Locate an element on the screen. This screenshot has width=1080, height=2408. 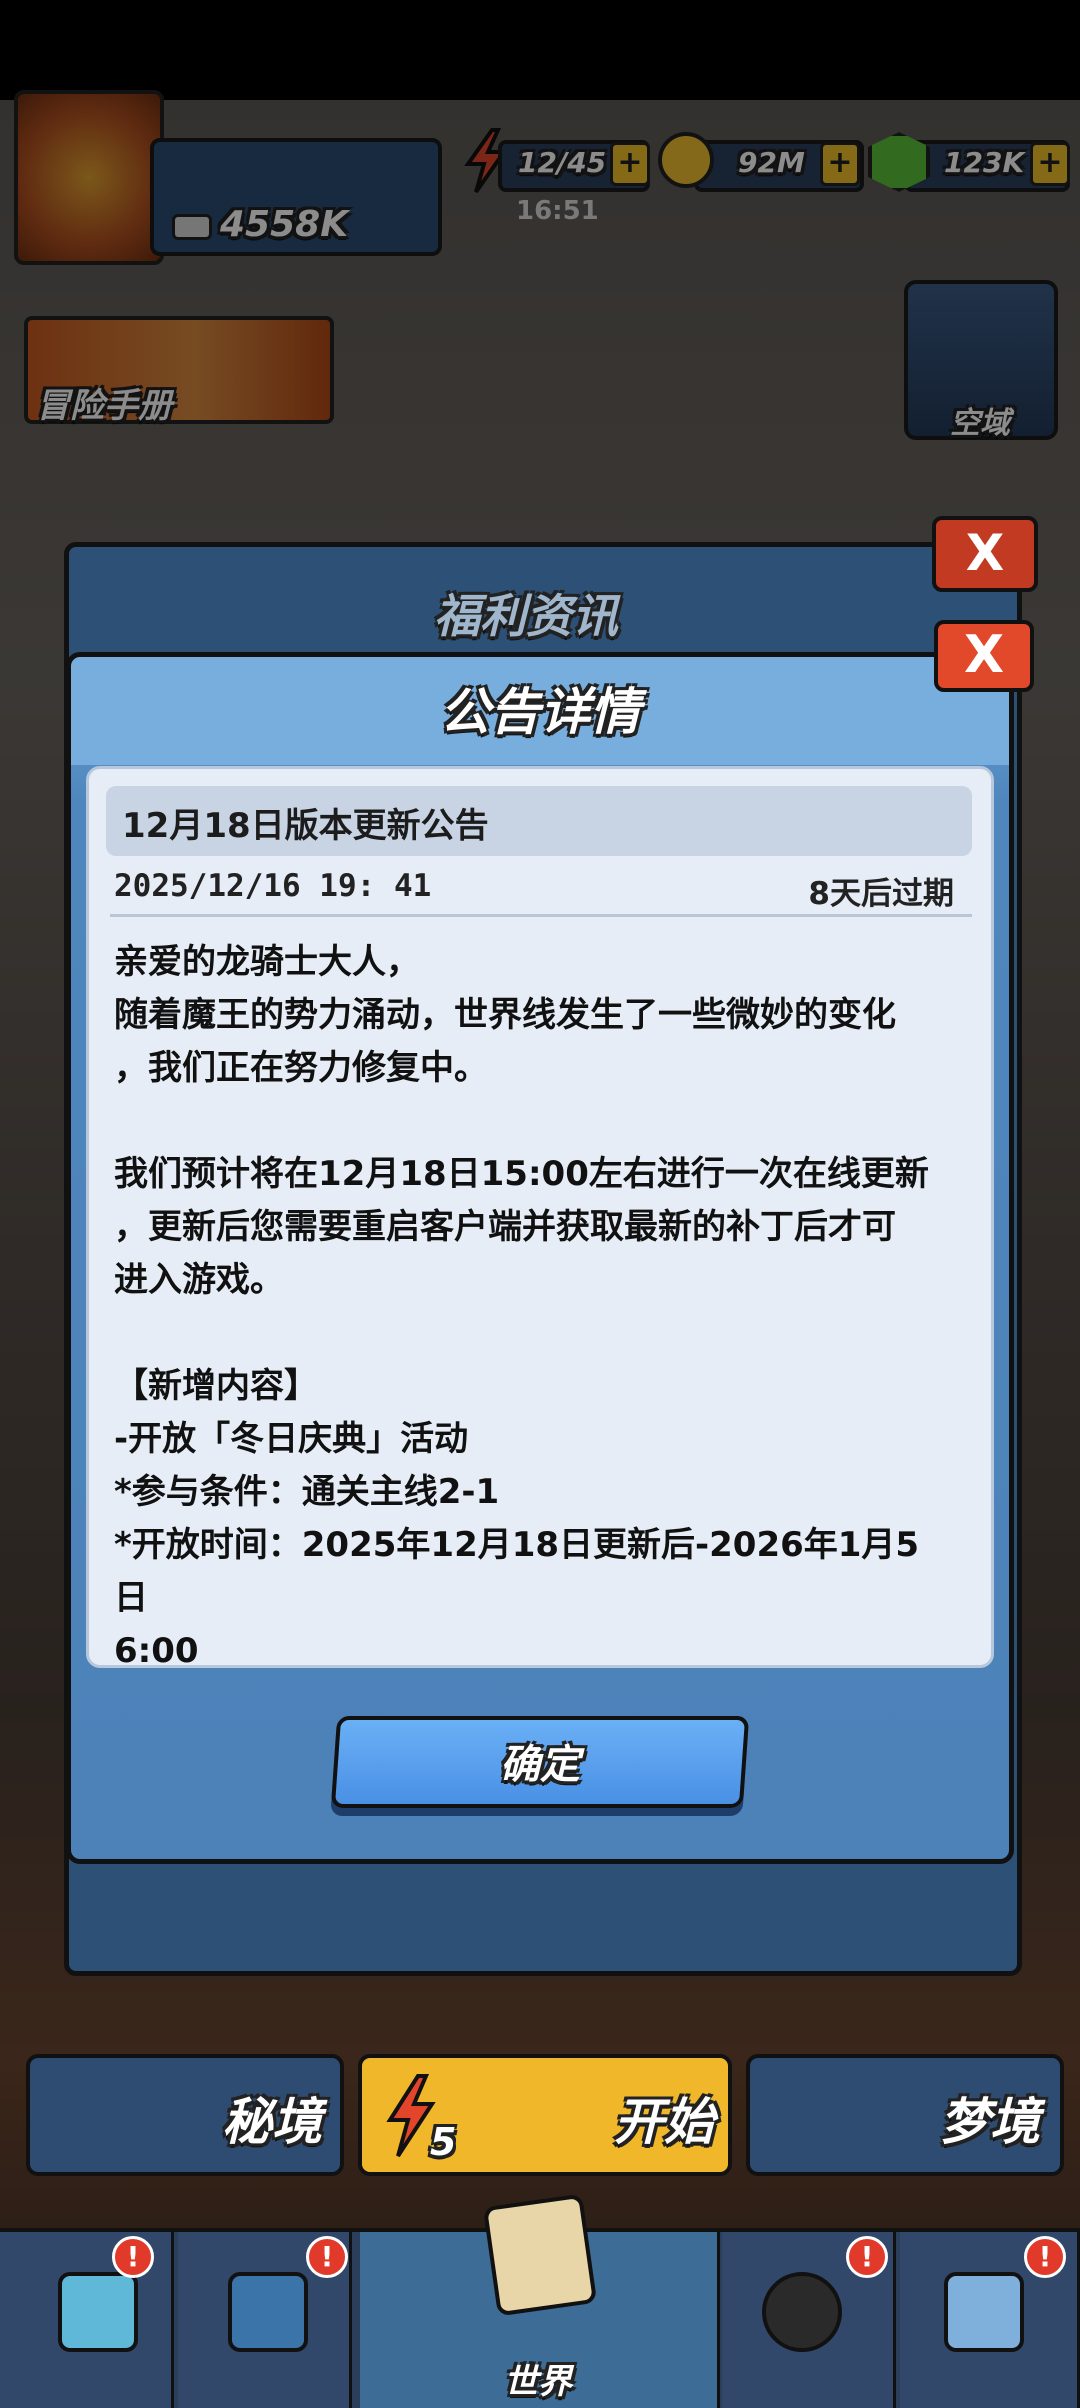
character-icon is located at coordinates (802, 2312).